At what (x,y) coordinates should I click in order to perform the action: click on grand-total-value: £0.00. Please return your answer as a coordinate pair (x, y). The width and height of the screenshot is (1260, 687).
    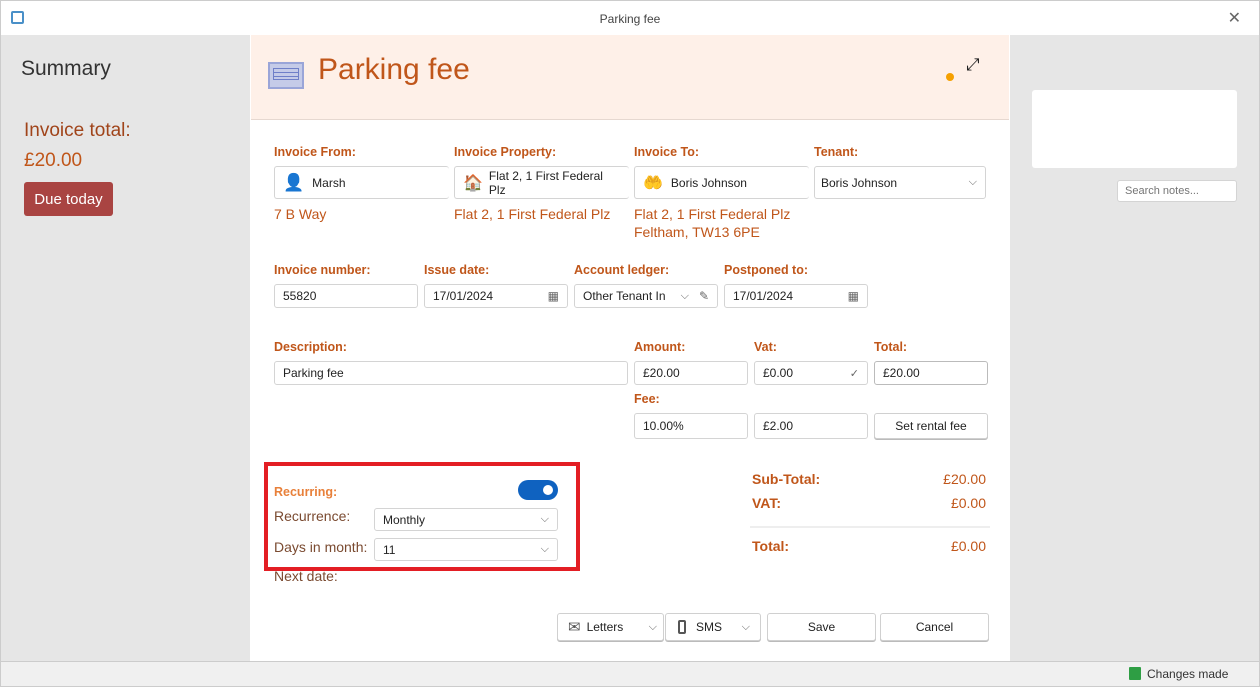
    Looking at the image, I should click on (968, 546).